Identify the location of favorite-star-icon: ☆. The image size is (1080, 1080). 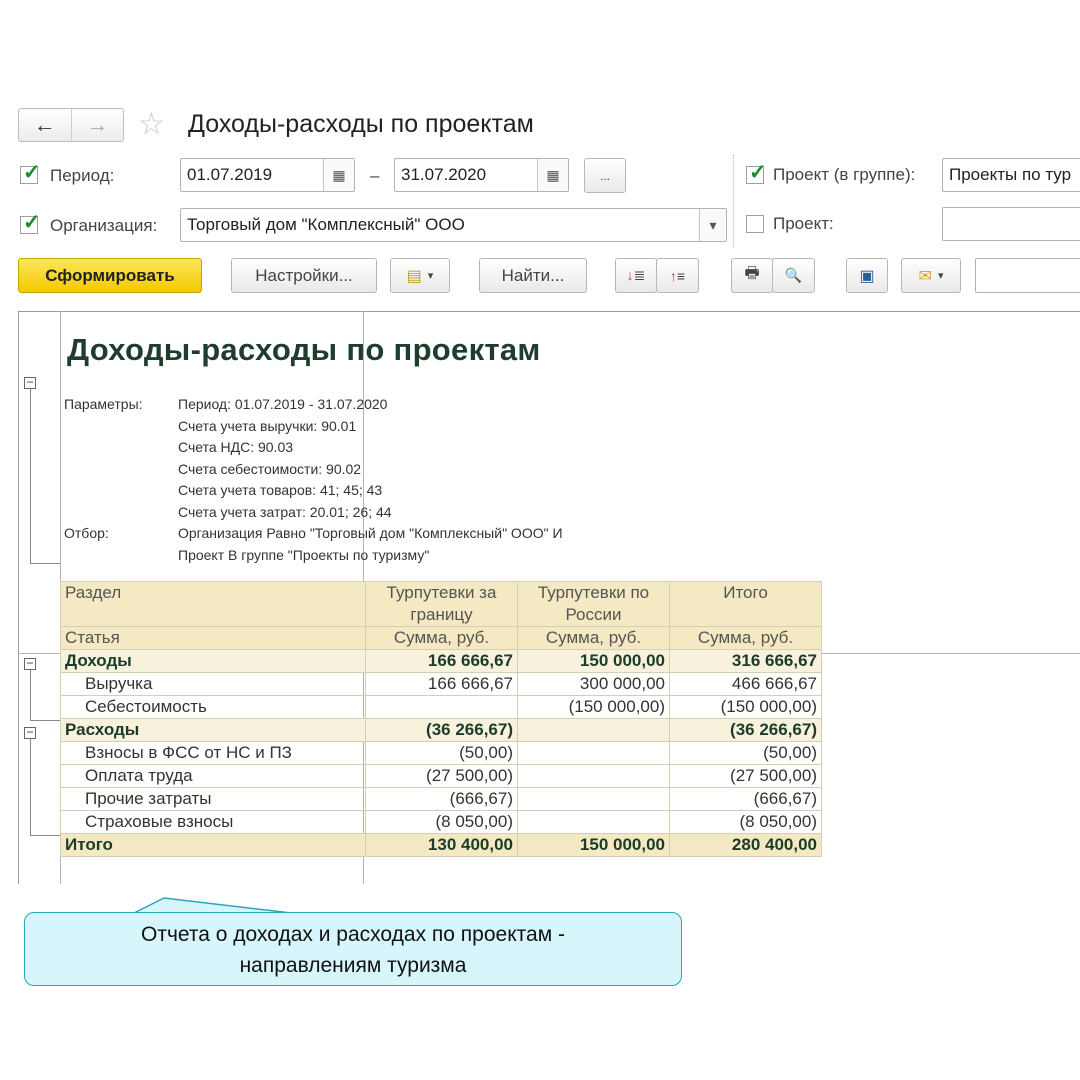
(151, 125).